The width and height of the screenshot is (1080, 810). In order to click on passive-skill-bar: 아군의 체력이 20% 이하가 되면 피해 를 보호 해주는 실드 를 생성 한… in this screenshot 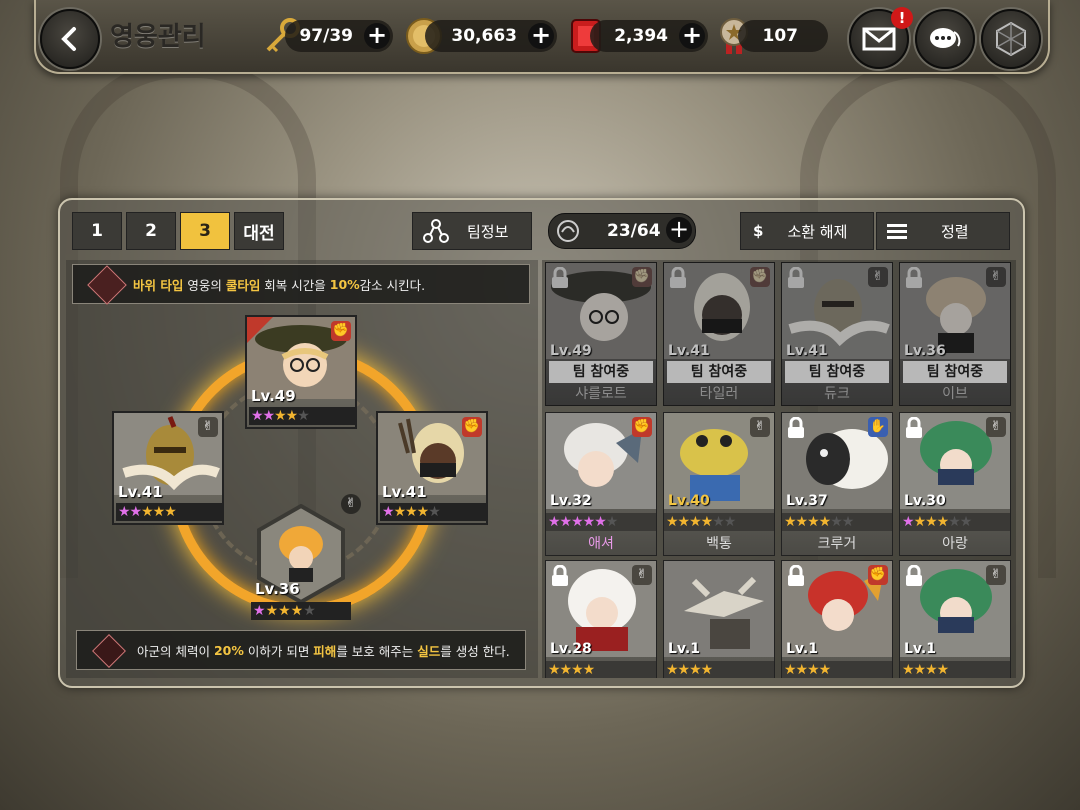, I will do `click(301, 650)`.